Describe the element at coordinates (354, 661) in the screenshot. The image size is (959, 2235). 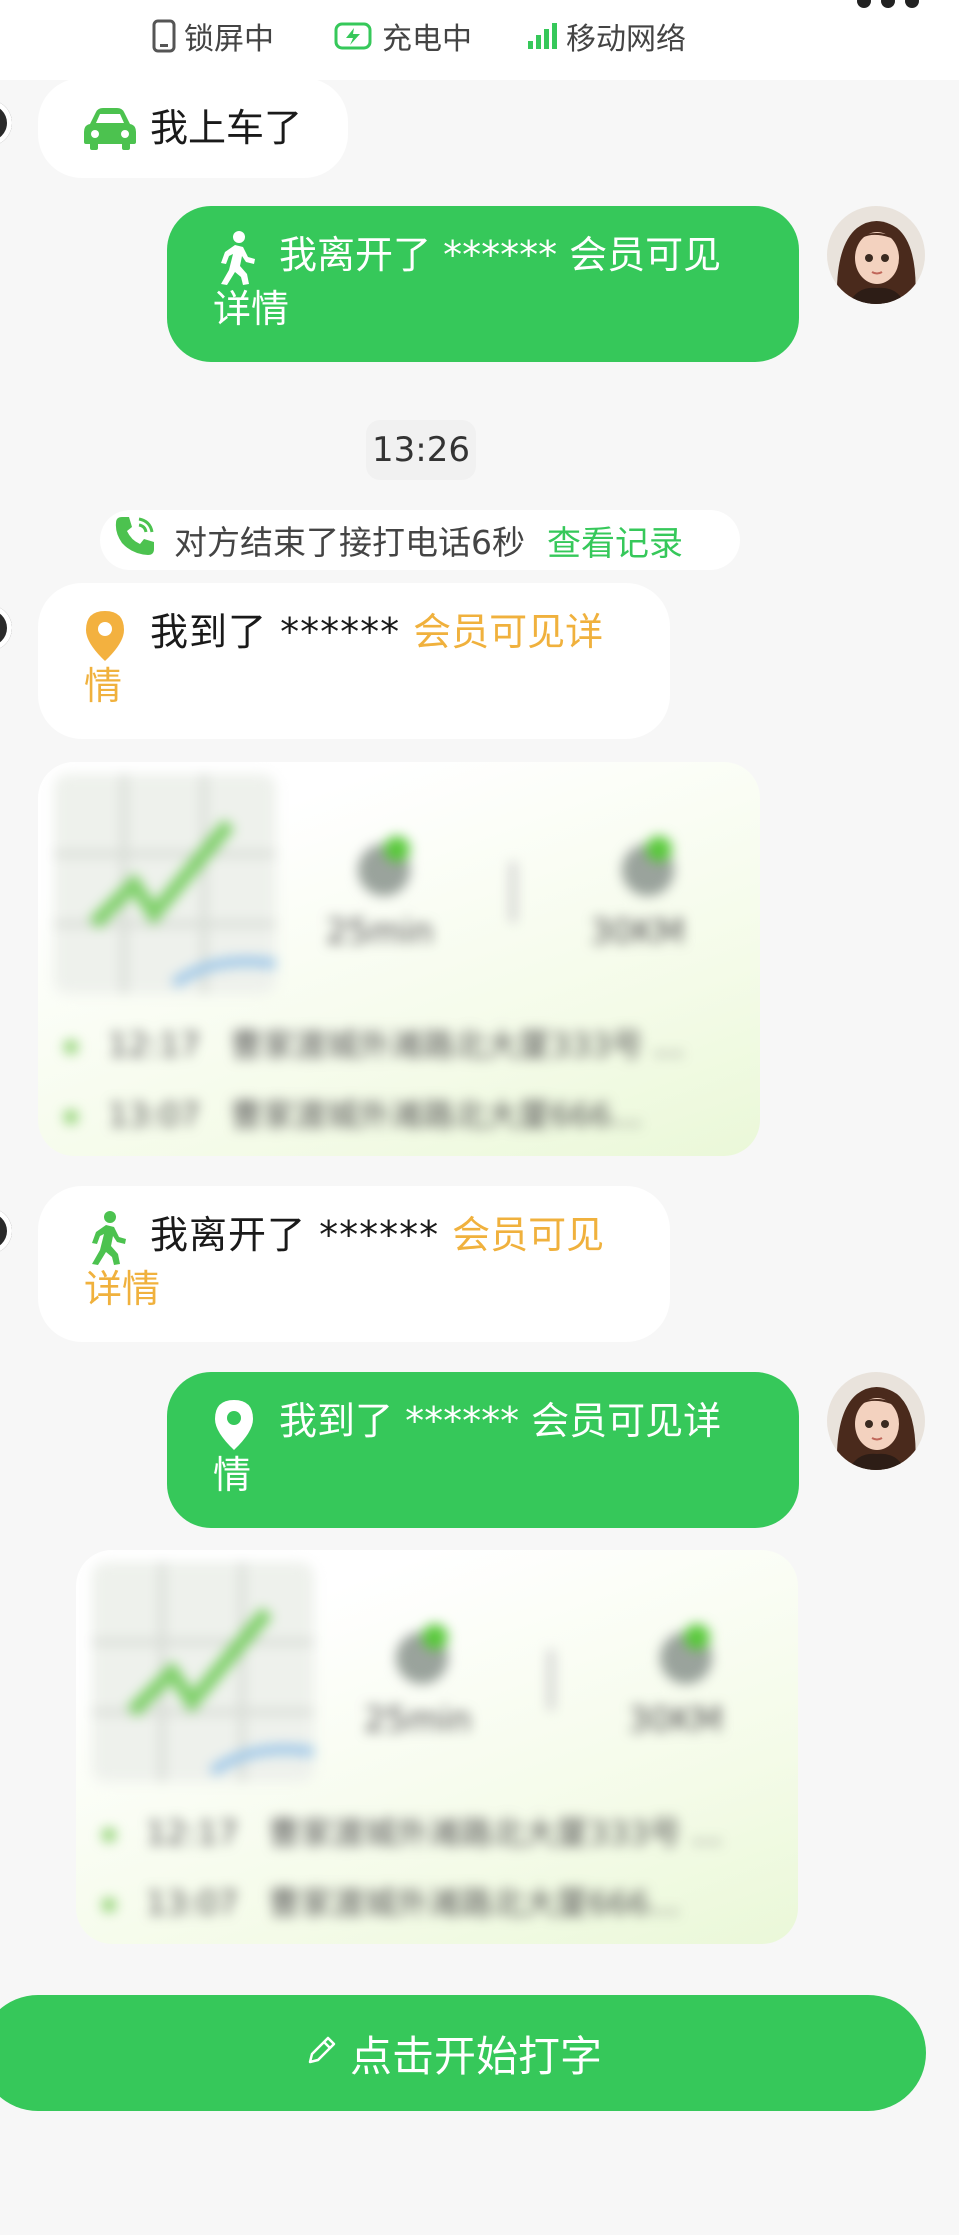
I see `message-bubble-arrive: 我到了 ****** 会员可见详 情` at that location.